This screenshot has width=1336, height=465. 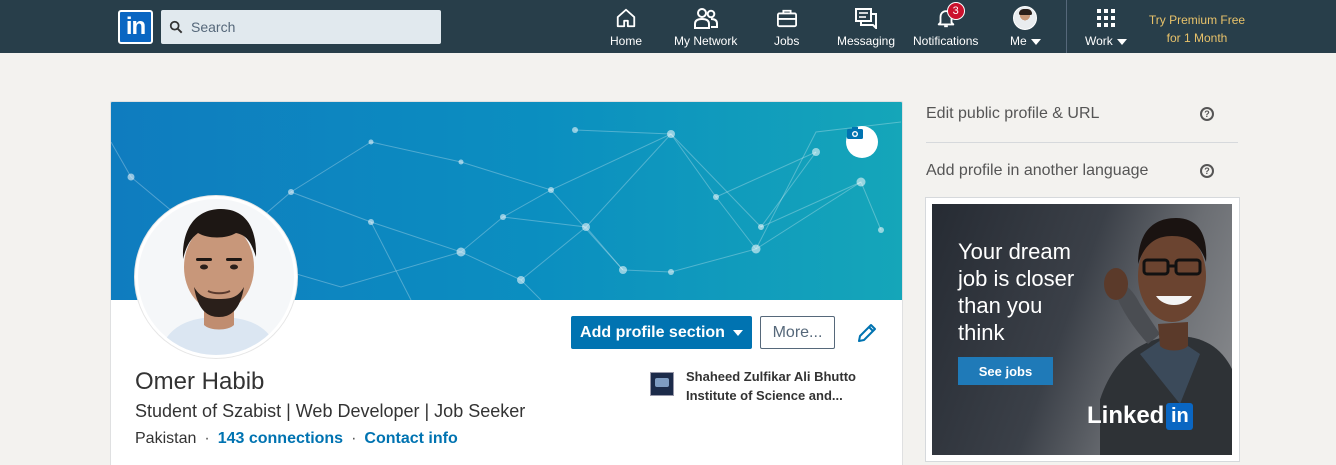 I want to click on edit-public-profile-label: Edit public profile & URL, so click(x=1013, y=113).